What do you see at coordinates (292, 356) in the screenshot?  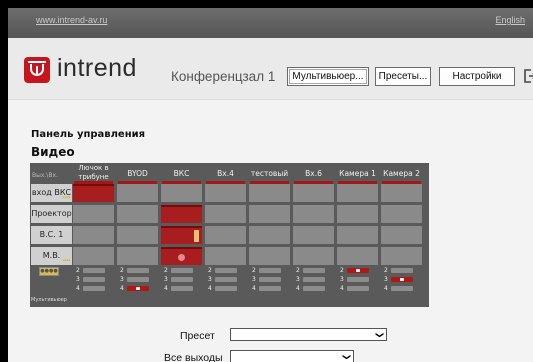 I see `outputs-select: ❯` at bounding box center [292, 356].